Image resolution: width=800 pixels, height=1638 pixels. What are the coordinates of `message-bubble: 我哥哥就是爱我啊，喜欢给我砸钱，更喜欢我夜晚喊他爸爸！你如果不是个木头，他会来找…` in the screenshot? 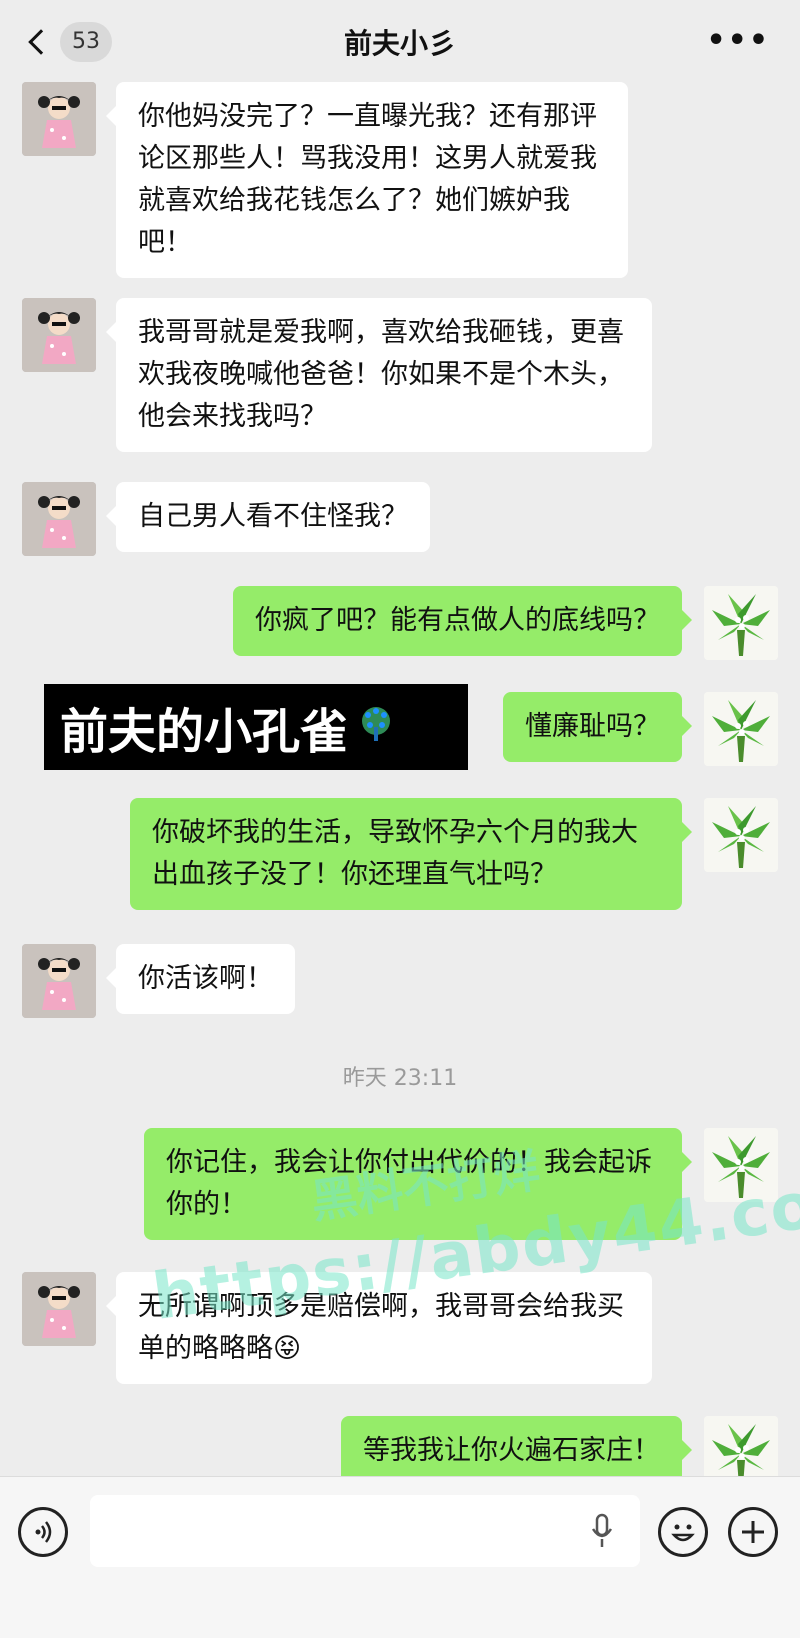 It's located at (379, 375).